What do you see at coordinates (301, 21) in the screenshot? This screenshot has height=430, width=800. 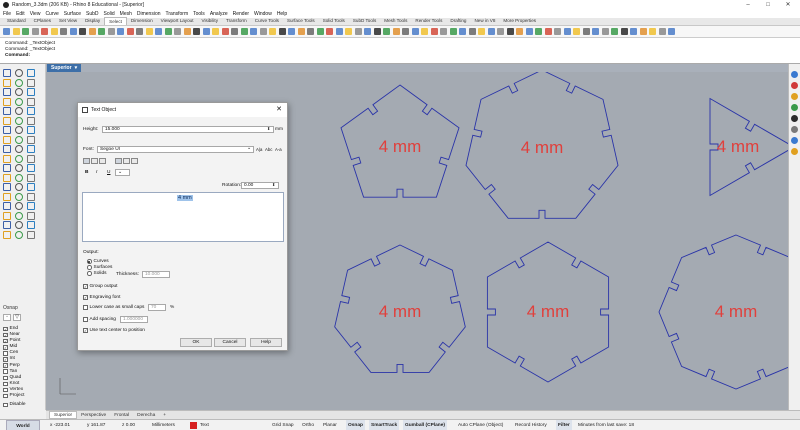 I see `toolbar-tab-surface-tools: Surface Tools` at bounding box center [301, 21].